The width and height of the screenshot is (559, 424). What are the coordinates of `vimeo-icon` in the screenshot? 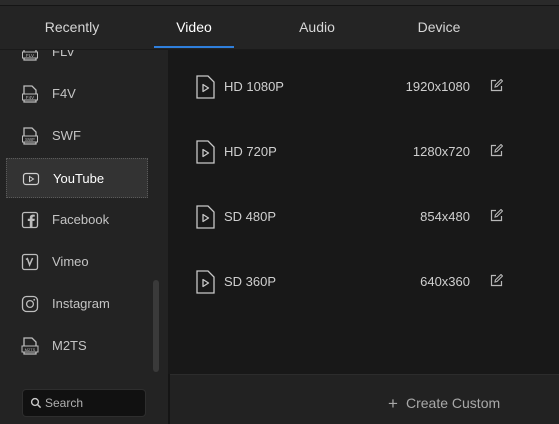 It's located at (30, 262).